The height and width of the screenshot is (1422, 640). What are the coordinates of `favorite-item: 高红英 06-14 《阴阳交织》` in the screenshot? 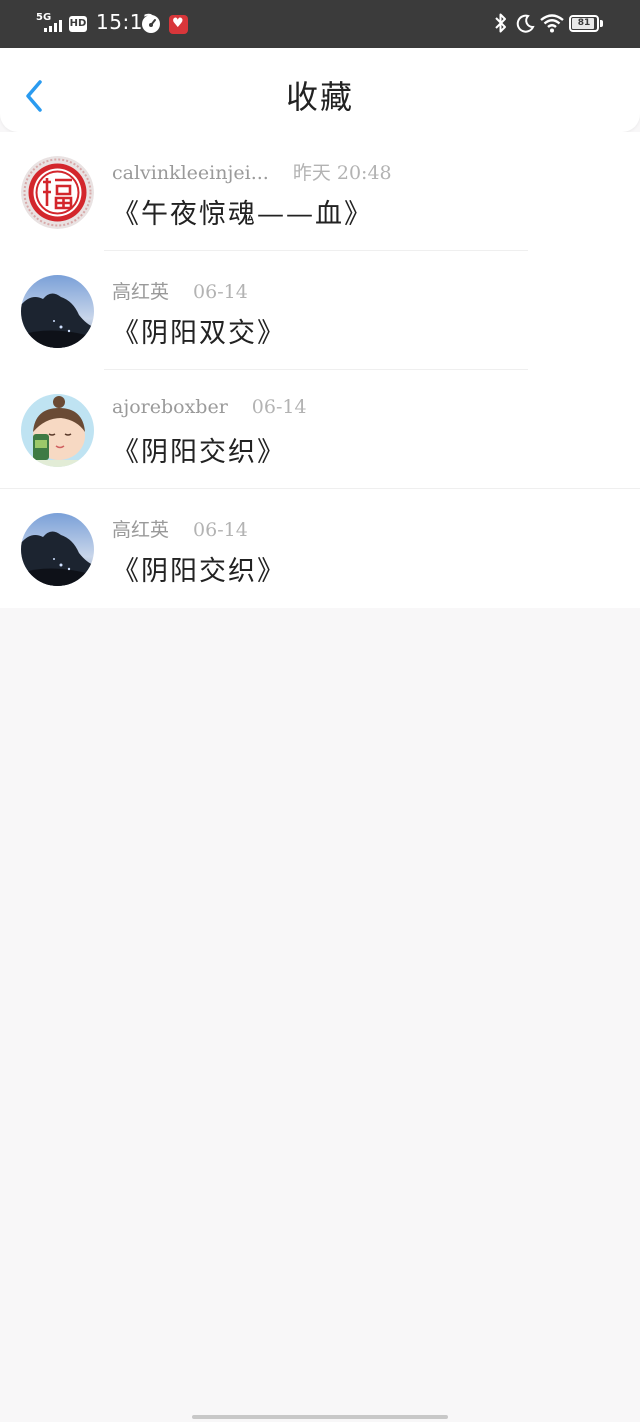 It's located at (320, 548).